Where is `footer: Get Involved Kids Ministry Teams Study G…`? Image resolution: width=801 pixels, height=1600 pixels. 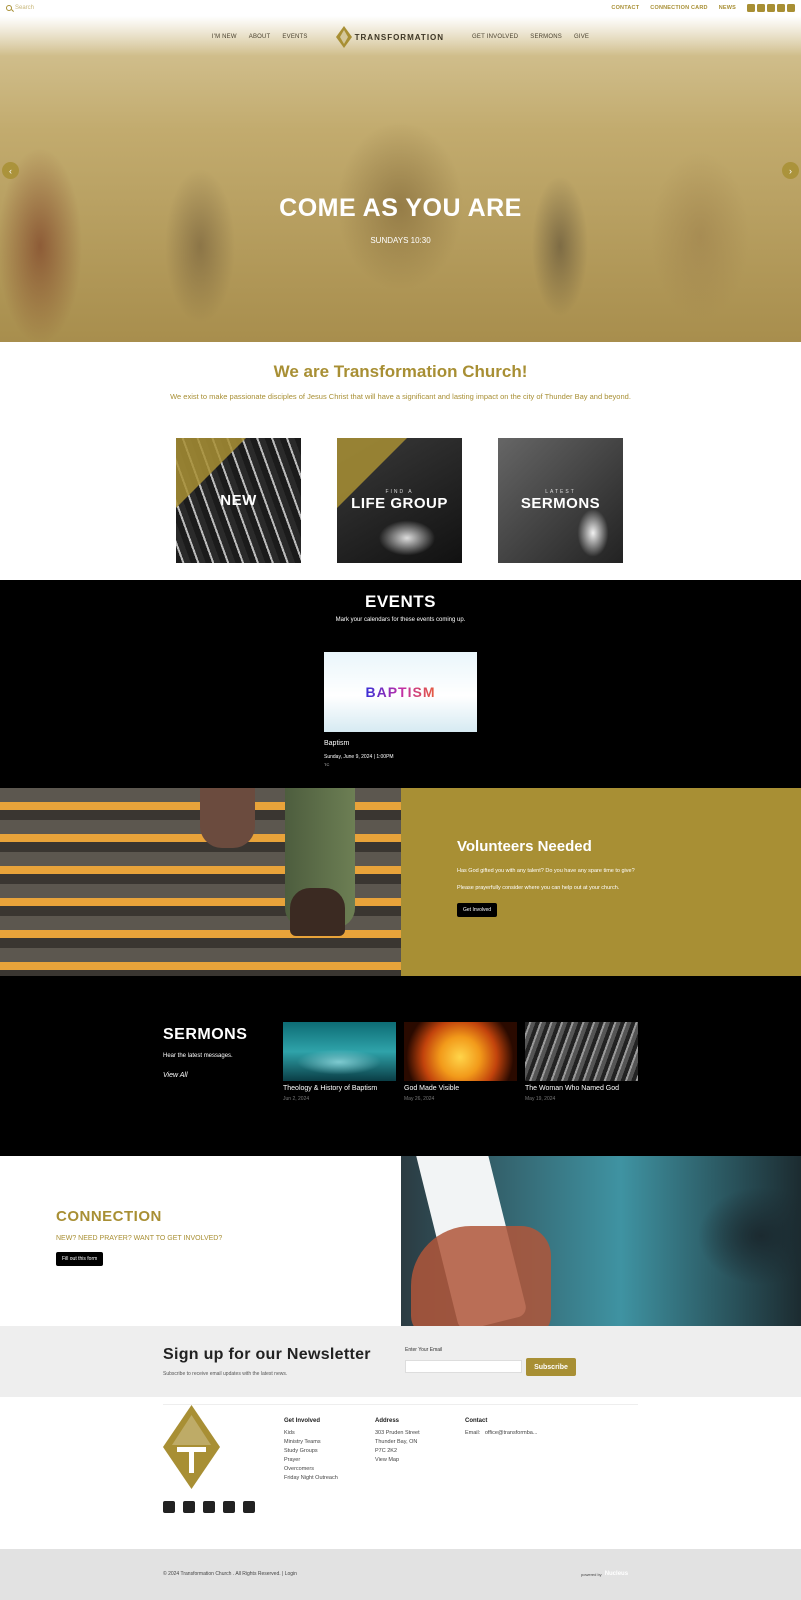 footer: Get Involved Kids Ministry Teams Study G… is located at coordinates (400, 1473).